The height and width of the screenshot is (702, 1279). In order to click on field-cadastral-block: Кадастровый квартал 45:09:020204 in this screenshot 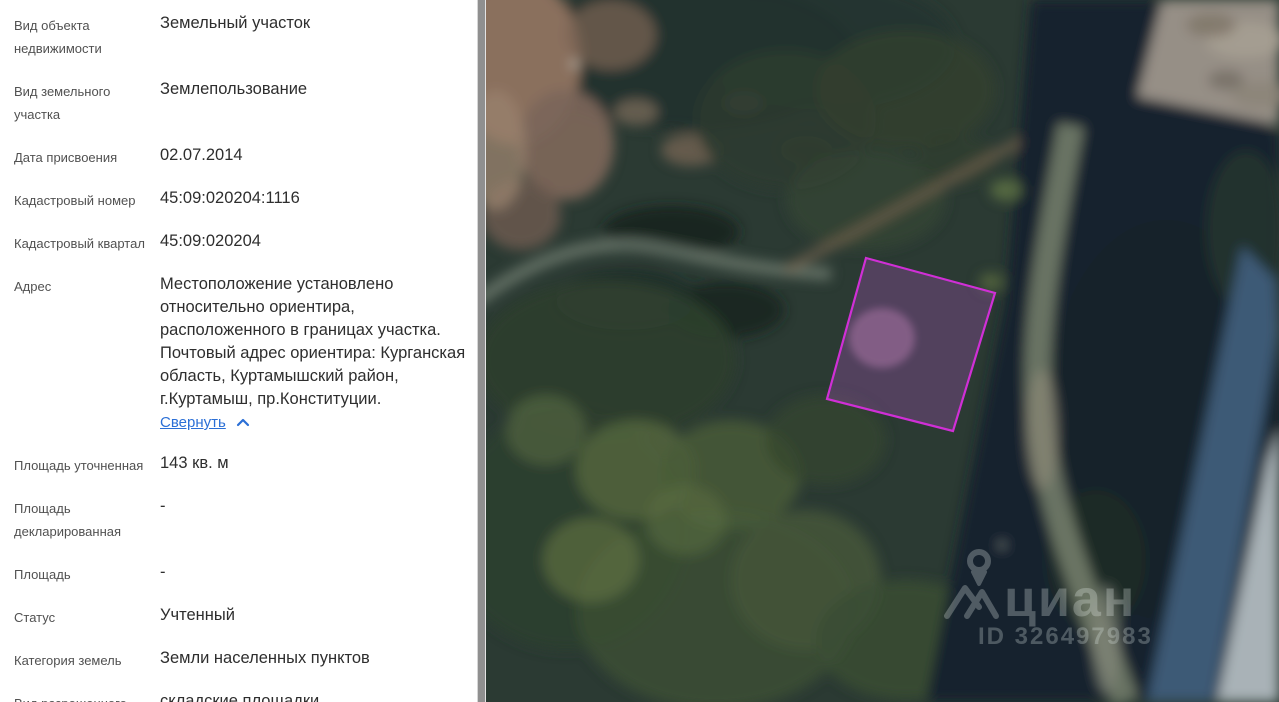, I will do `click(245, 242)`.